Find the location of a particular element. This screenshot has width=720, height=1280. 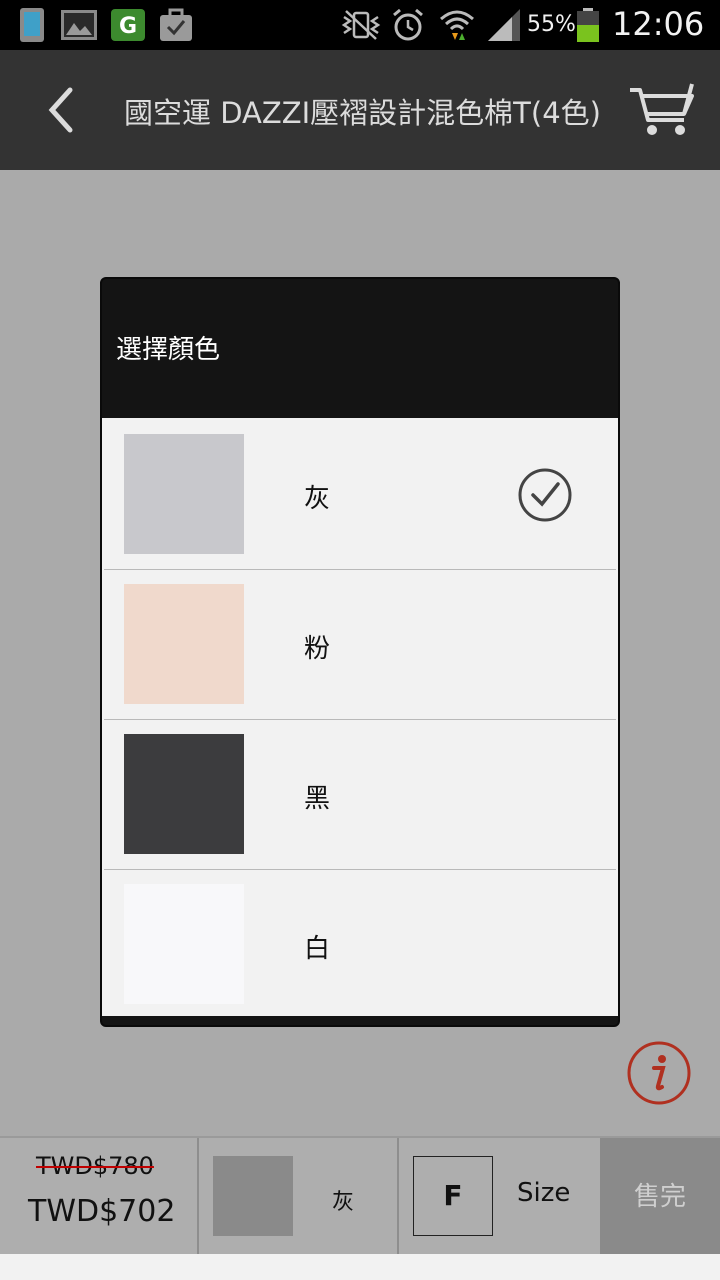

selected-color-label: 灰 is located at coordinates (343, 1202).